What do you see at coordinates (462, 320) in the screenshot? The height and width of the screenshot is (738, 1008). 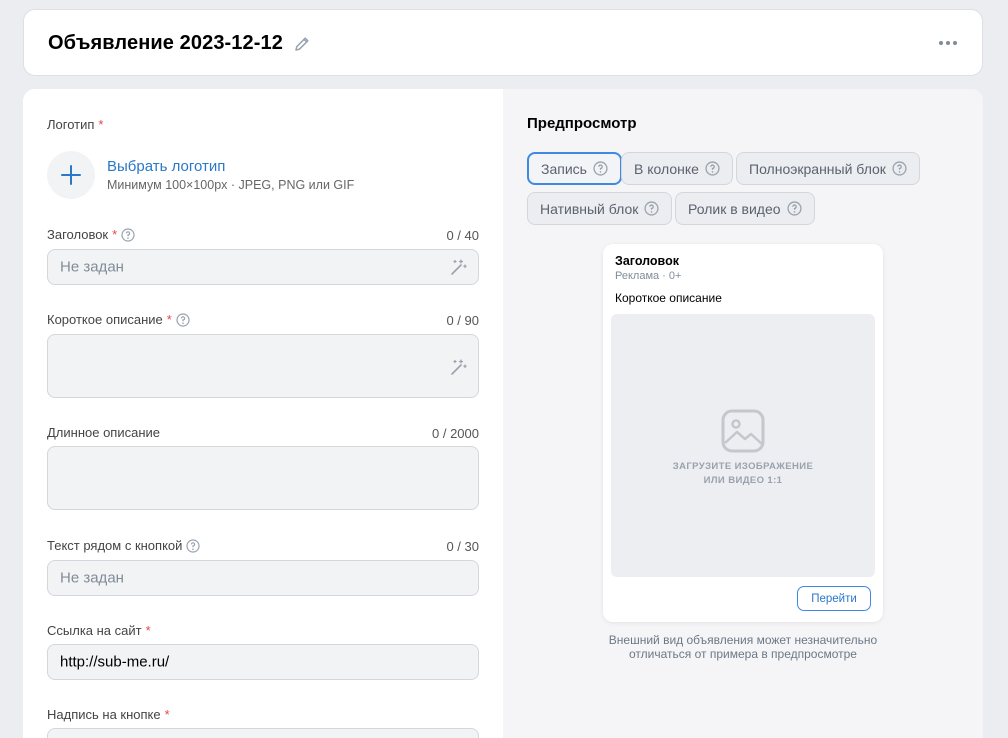 I see `short-description-counter: 0 / 90` at bounding box center [462, 320].